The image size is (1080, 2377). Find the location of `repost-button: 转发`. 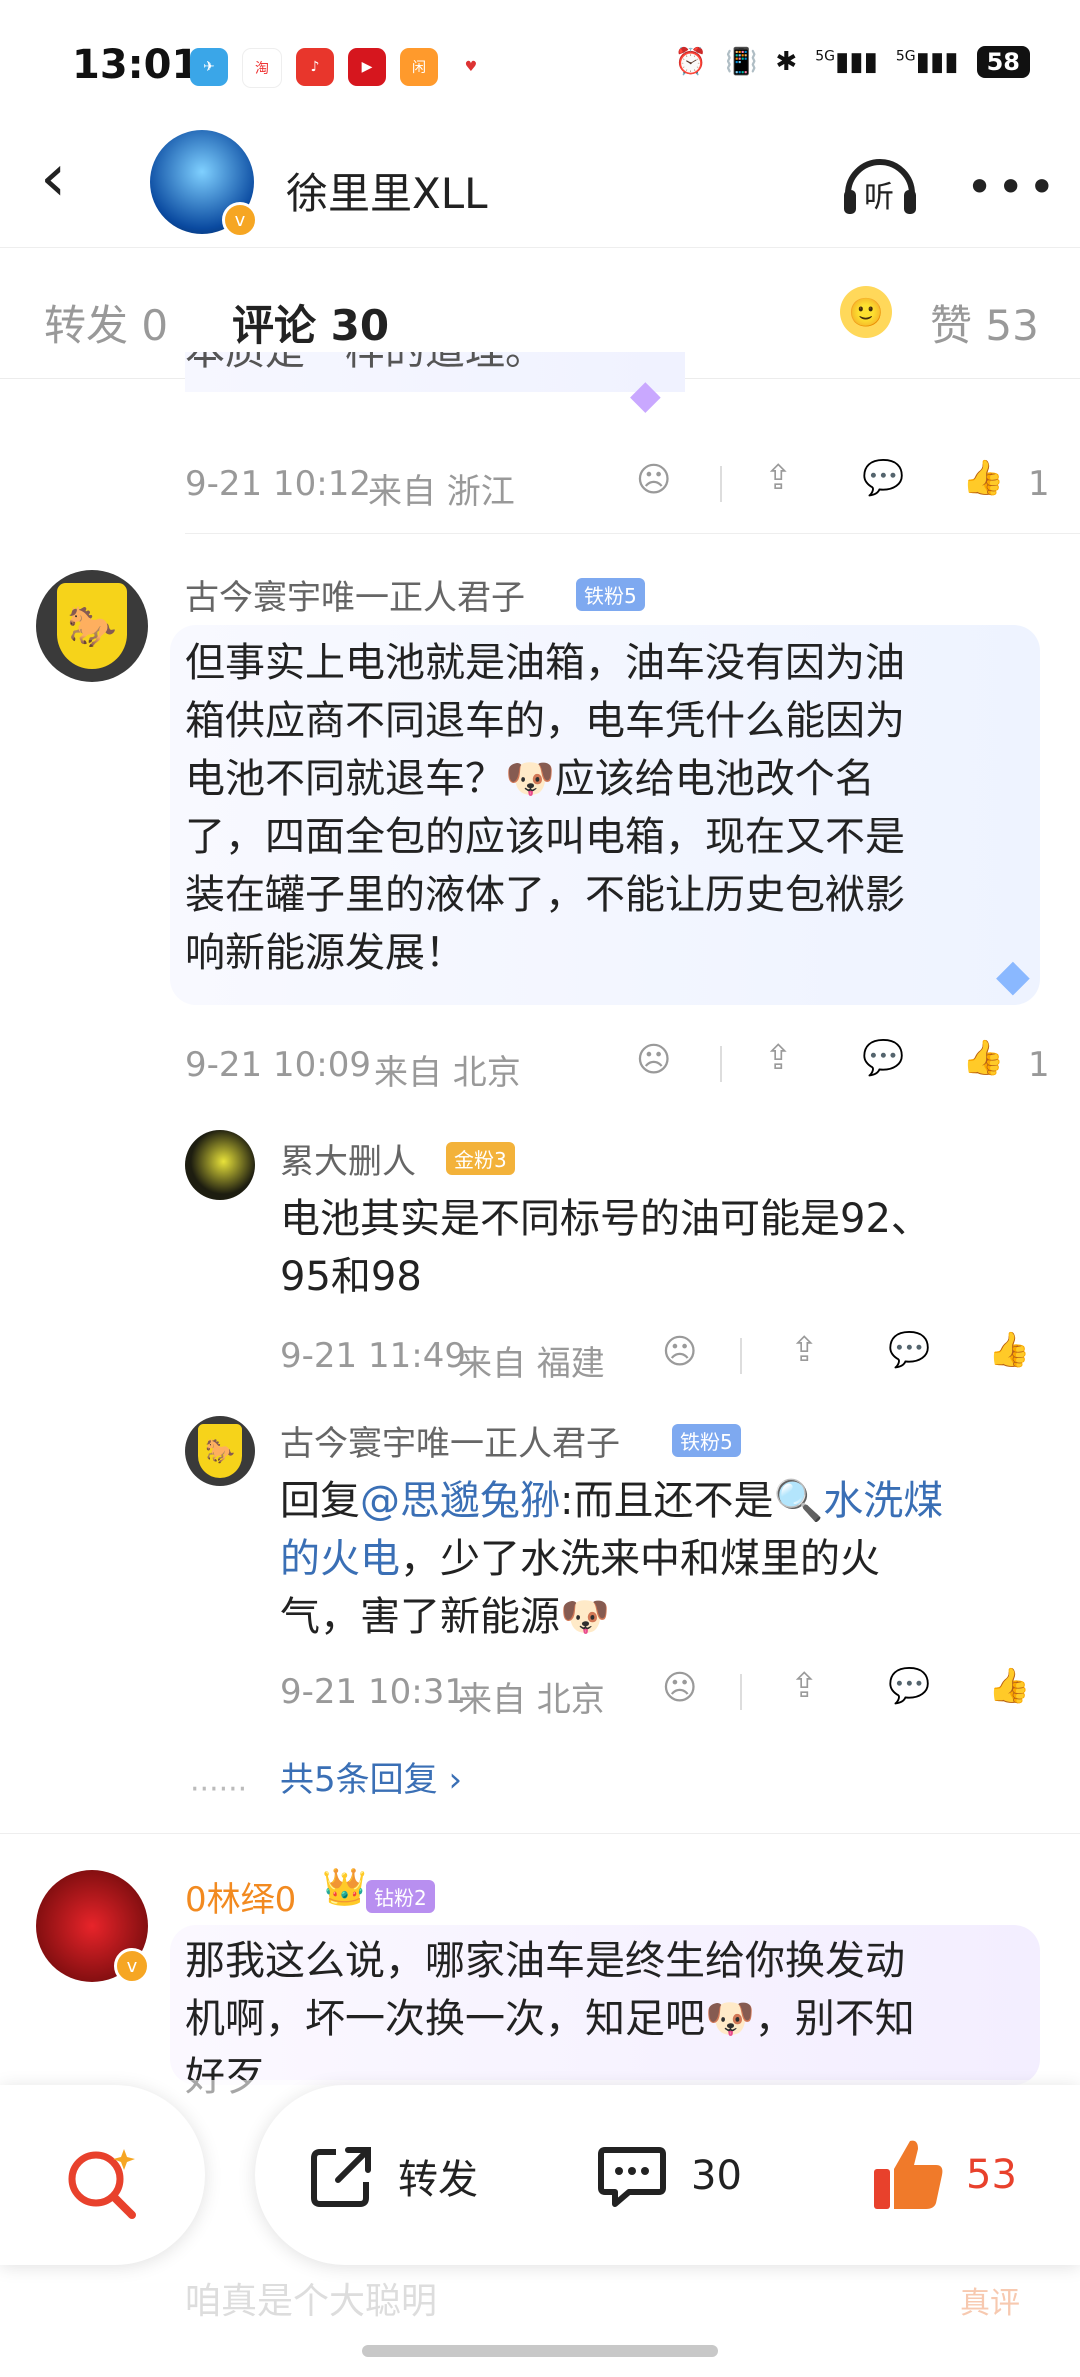

repost-button: 转发 is located at coordinates (431, 2176).